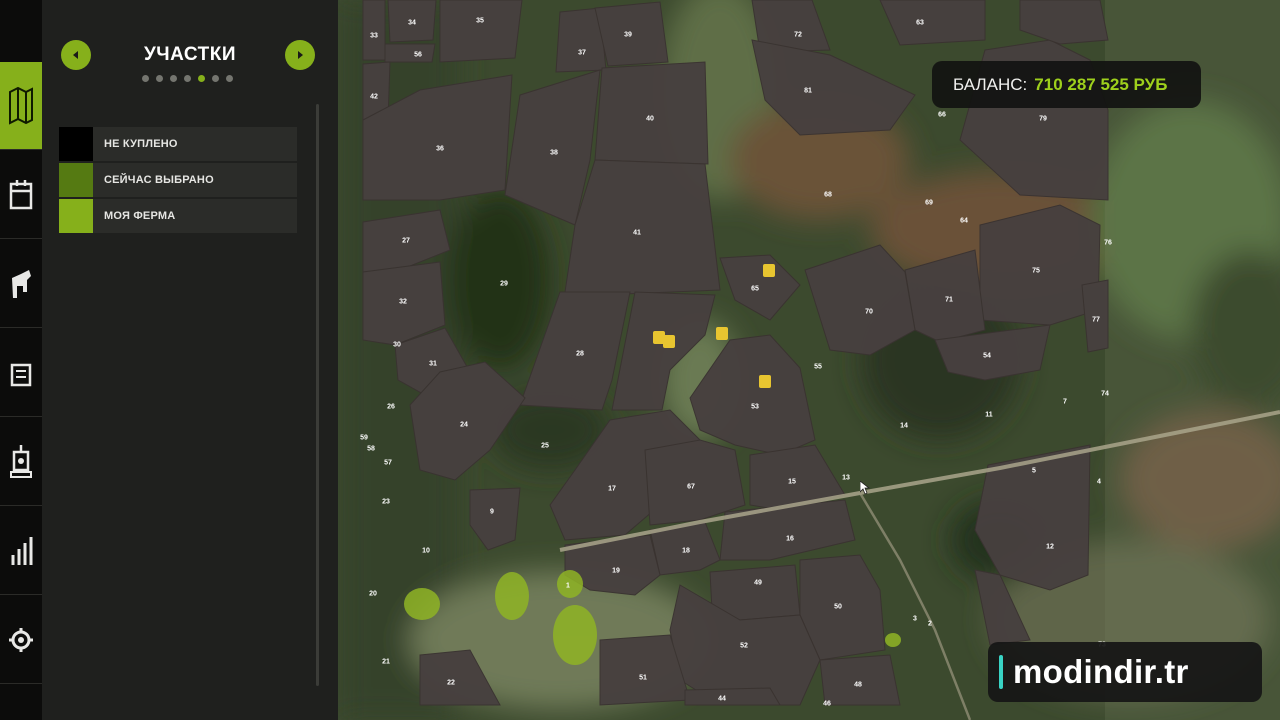 The height and width of the screenshot is (720, 1280). Describe the element at coordinates (386, 662) in the screenshot. I see `field-number-label: 21` at that location.